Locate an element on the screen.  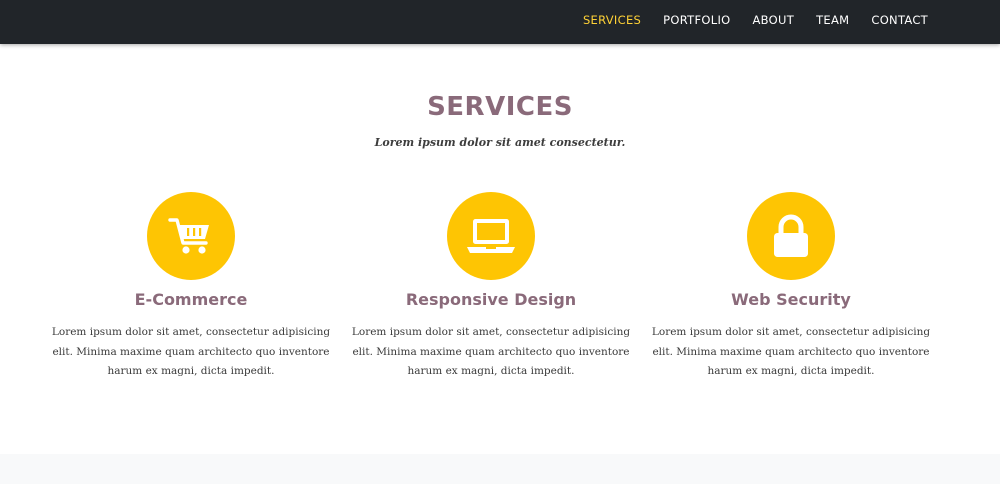
nav-link-services: SERVICES is located at coordinates (612, 20).